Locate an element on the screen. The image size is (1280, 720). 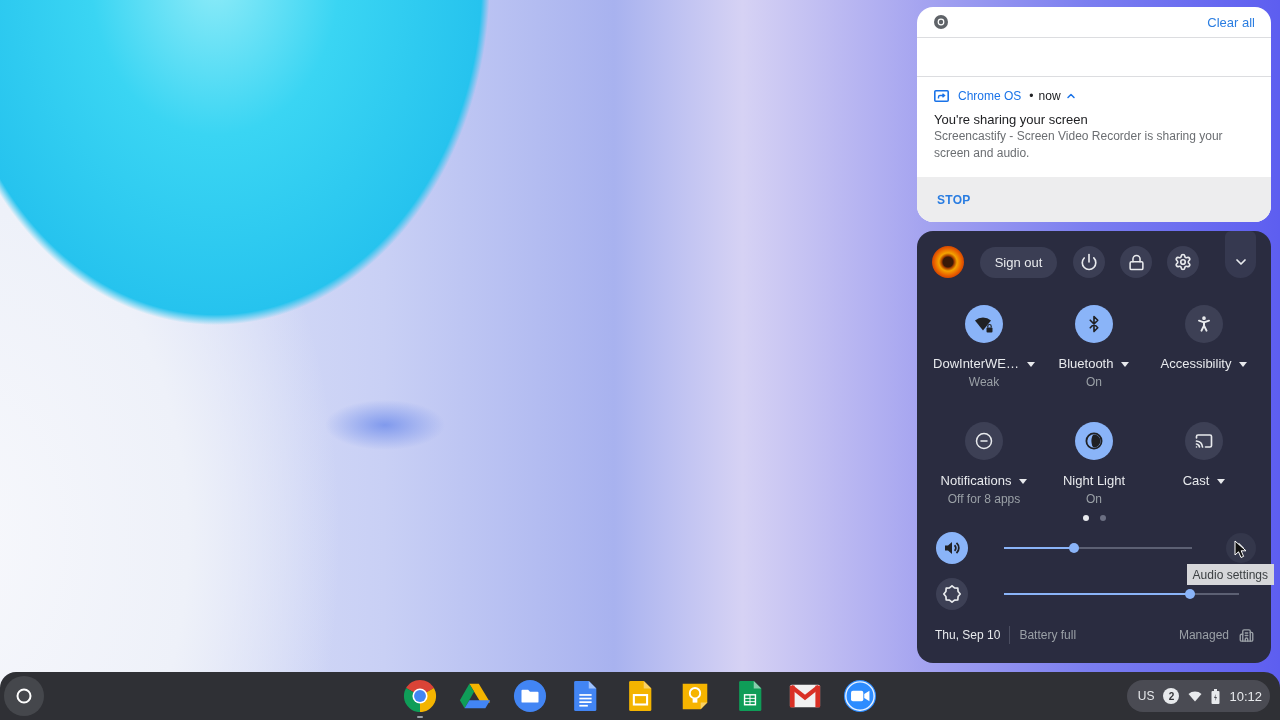
feature-status: Off for 8 apps is located at coordinates (984, 499).